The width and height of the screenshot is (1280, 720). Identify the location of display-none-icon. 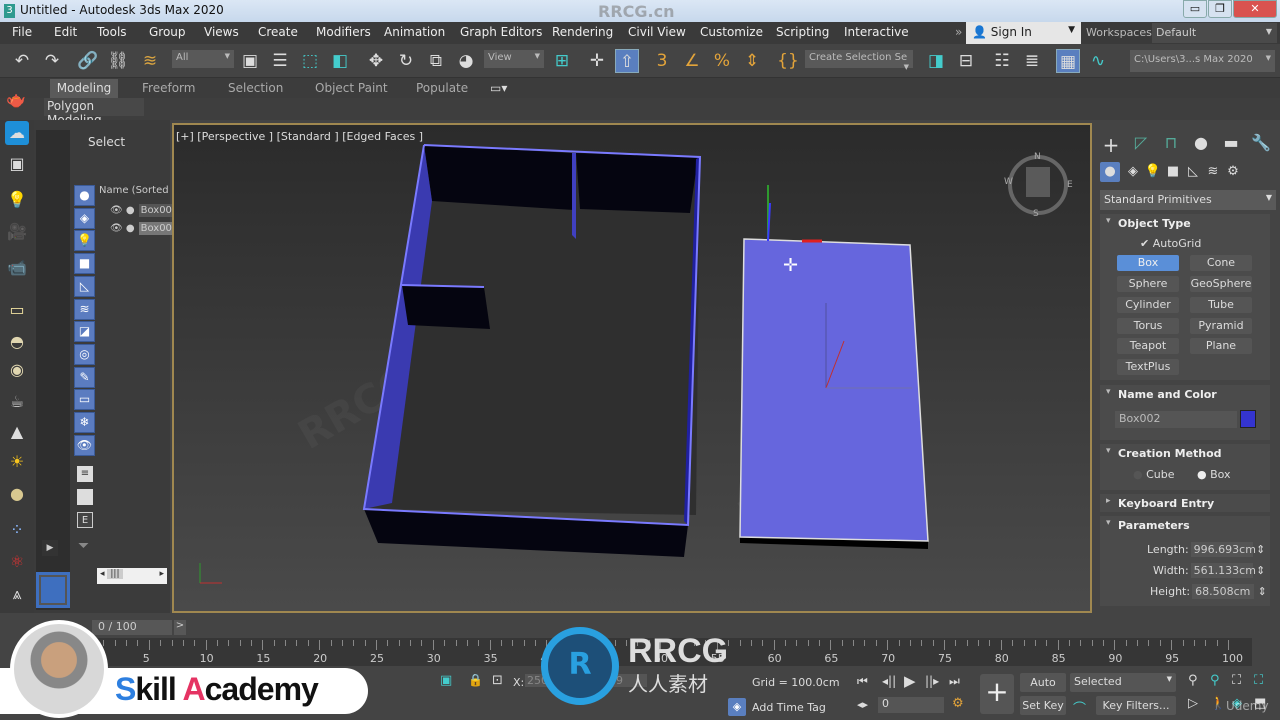
(85, 497).